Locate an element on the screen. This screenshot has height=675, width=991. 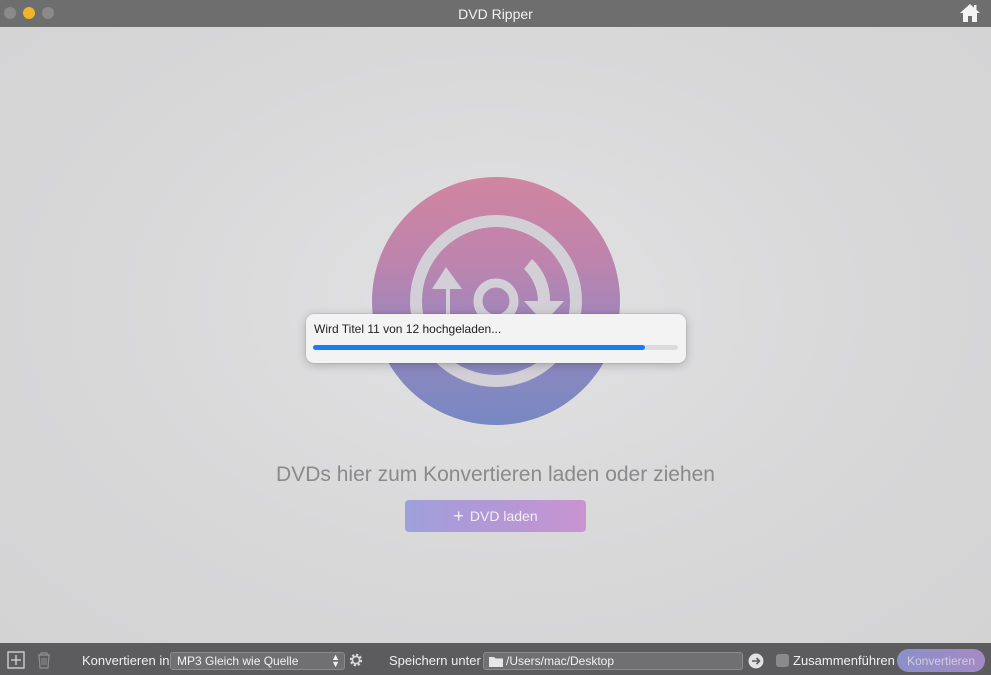
close-window-button is located at coordinates (10, 13).